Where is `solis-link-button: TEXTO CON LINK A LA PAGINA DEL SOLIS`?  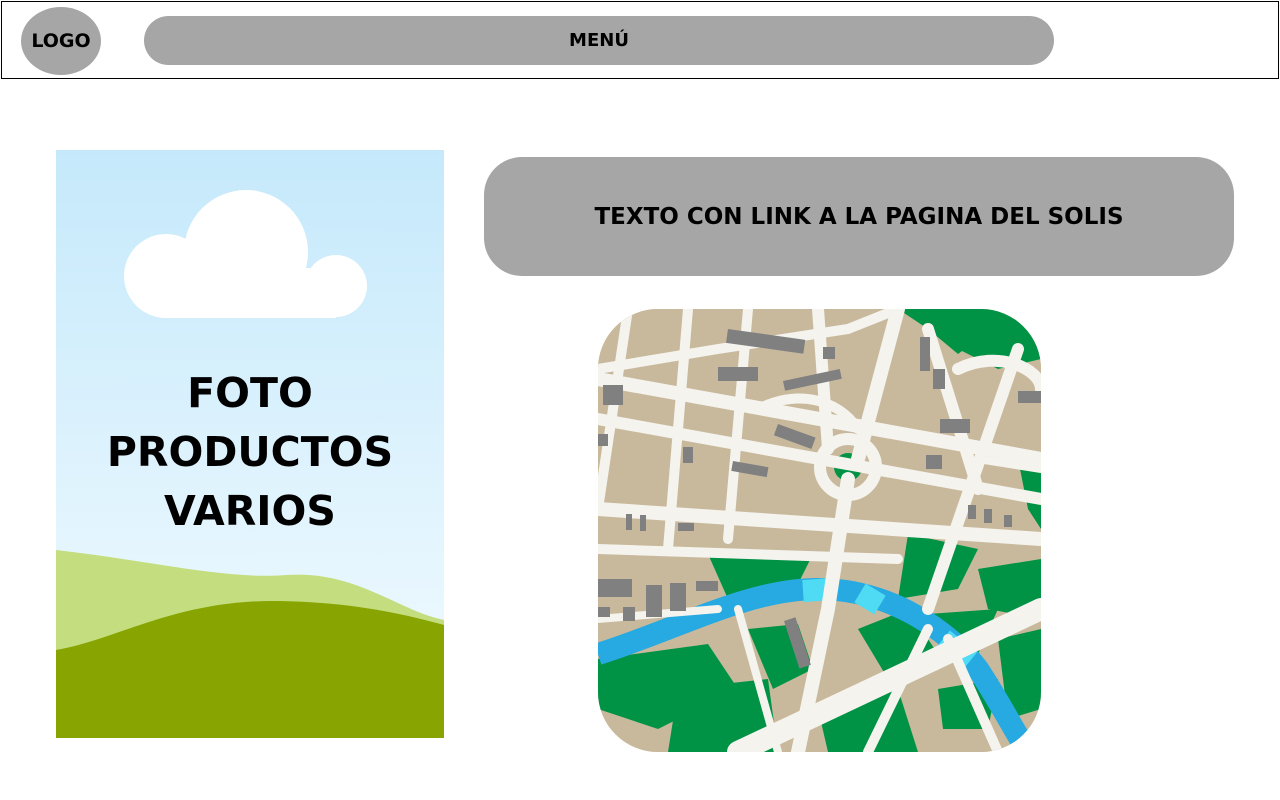 solis-link-button: TEXTO CON LINK A LA PAGINA DEL SOLIS is located at coordinates (859, 216).